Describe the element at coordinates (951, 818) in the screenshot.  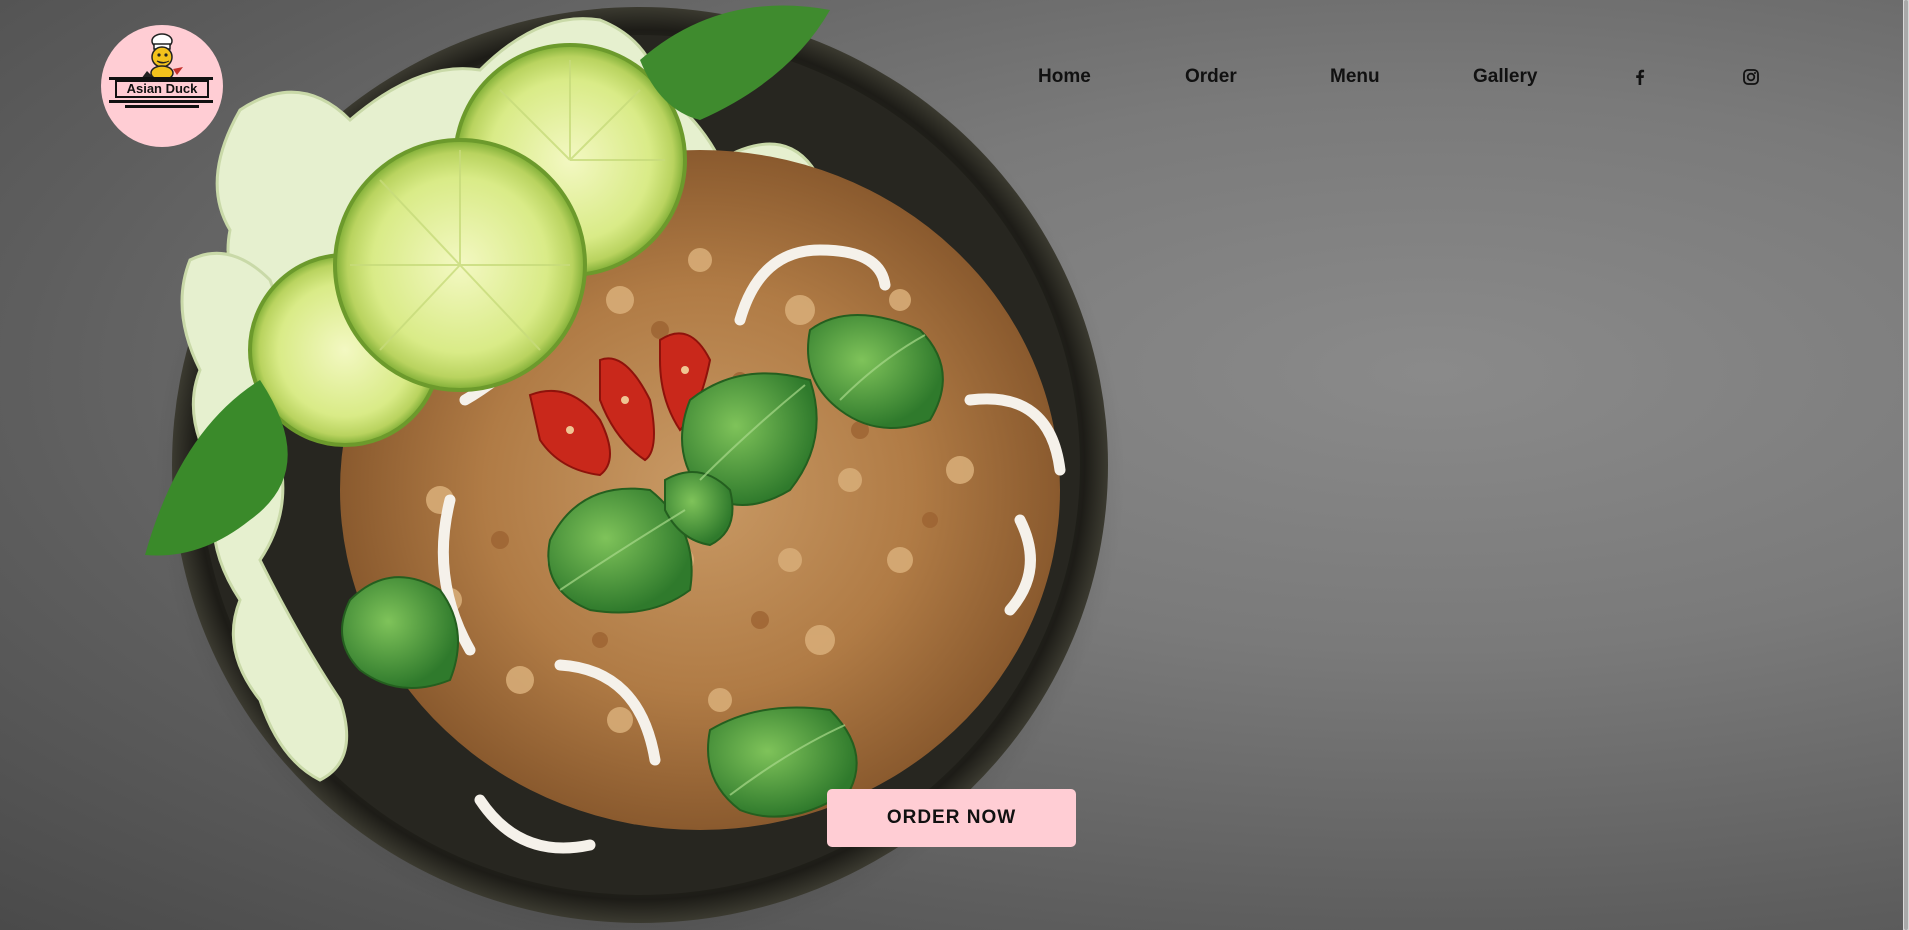
I see `order-now-button: ORDER NOW` at that location.